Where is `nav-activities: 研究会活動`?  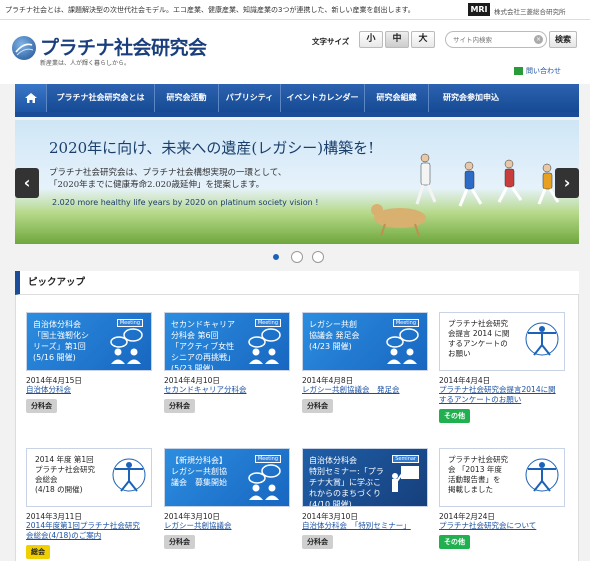 nav-activities: 研究会活動 is located at coordinates (187, 98).